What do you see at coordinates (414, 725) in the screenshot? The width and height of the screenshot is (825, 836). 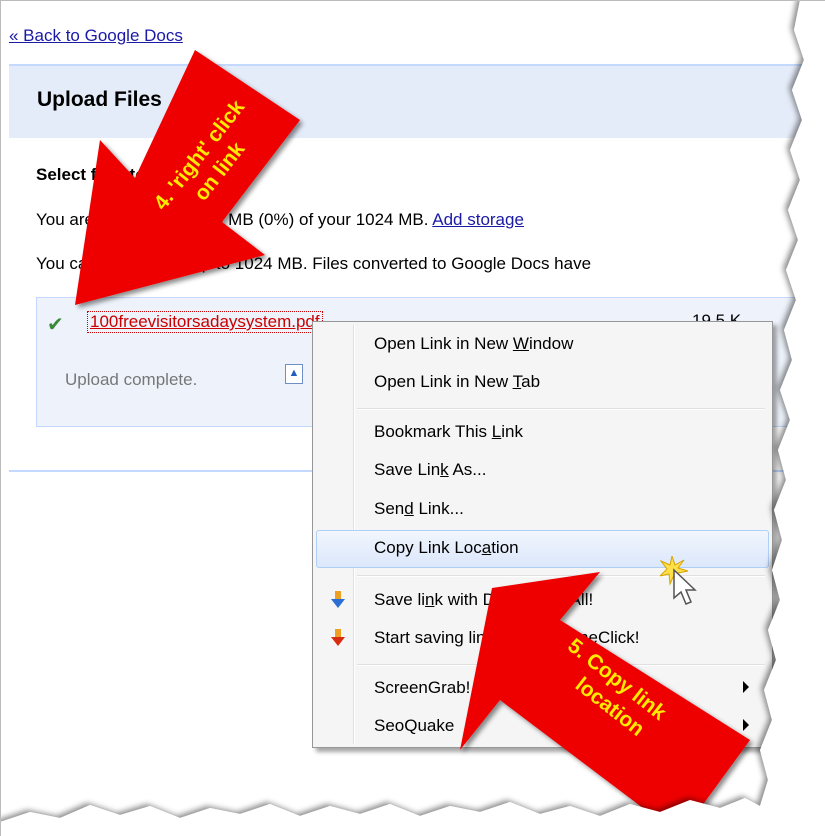 I see `menu-label: SeoQuake` at bounding box center [414, 725].